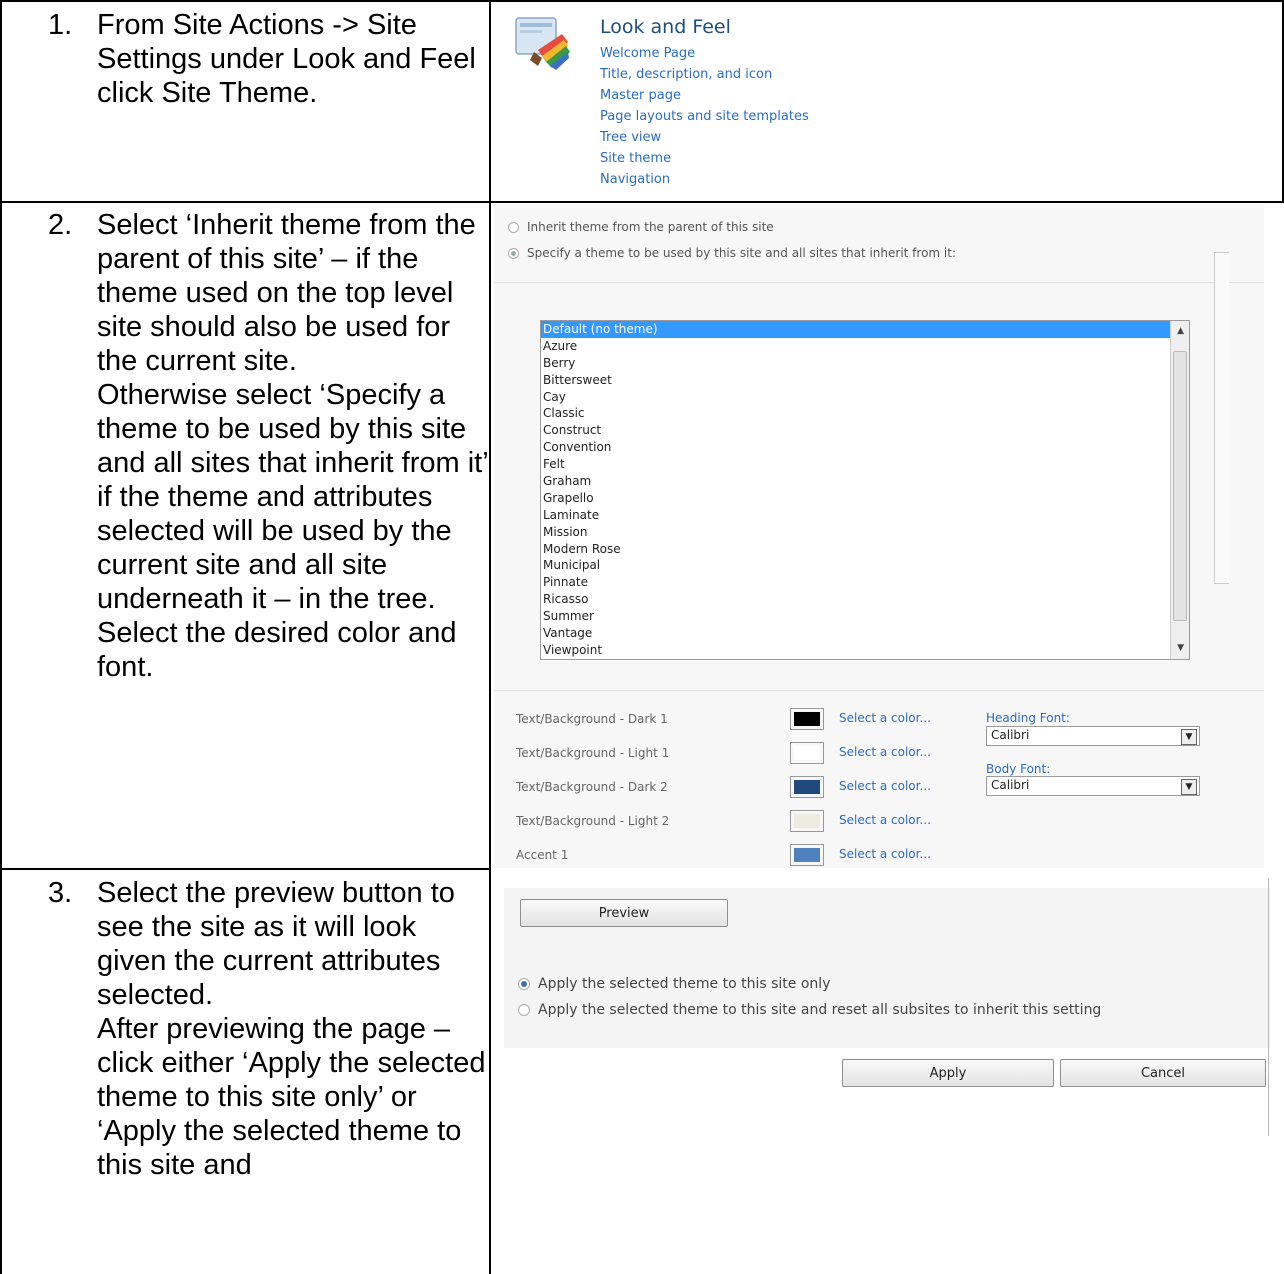 The width and height of the screenshot is (1284, 1274). I want to click on step-number: 1., so click(60, 25).